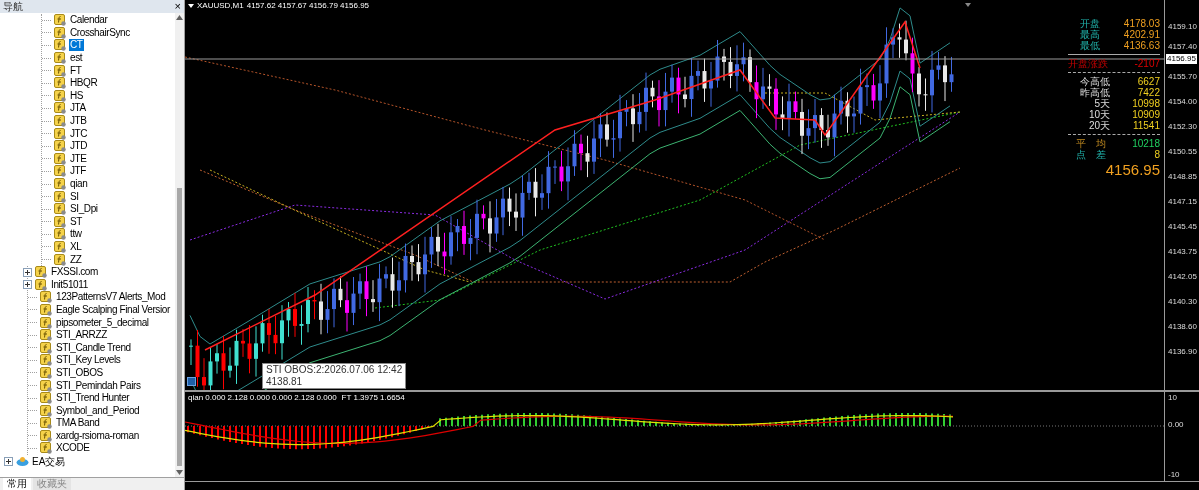 The width and height of the screenshot is (1199, 490). Describe the element at coordinates (79, 372) in the screenshot. I see `tree-item: STI_OBOS` at that location.